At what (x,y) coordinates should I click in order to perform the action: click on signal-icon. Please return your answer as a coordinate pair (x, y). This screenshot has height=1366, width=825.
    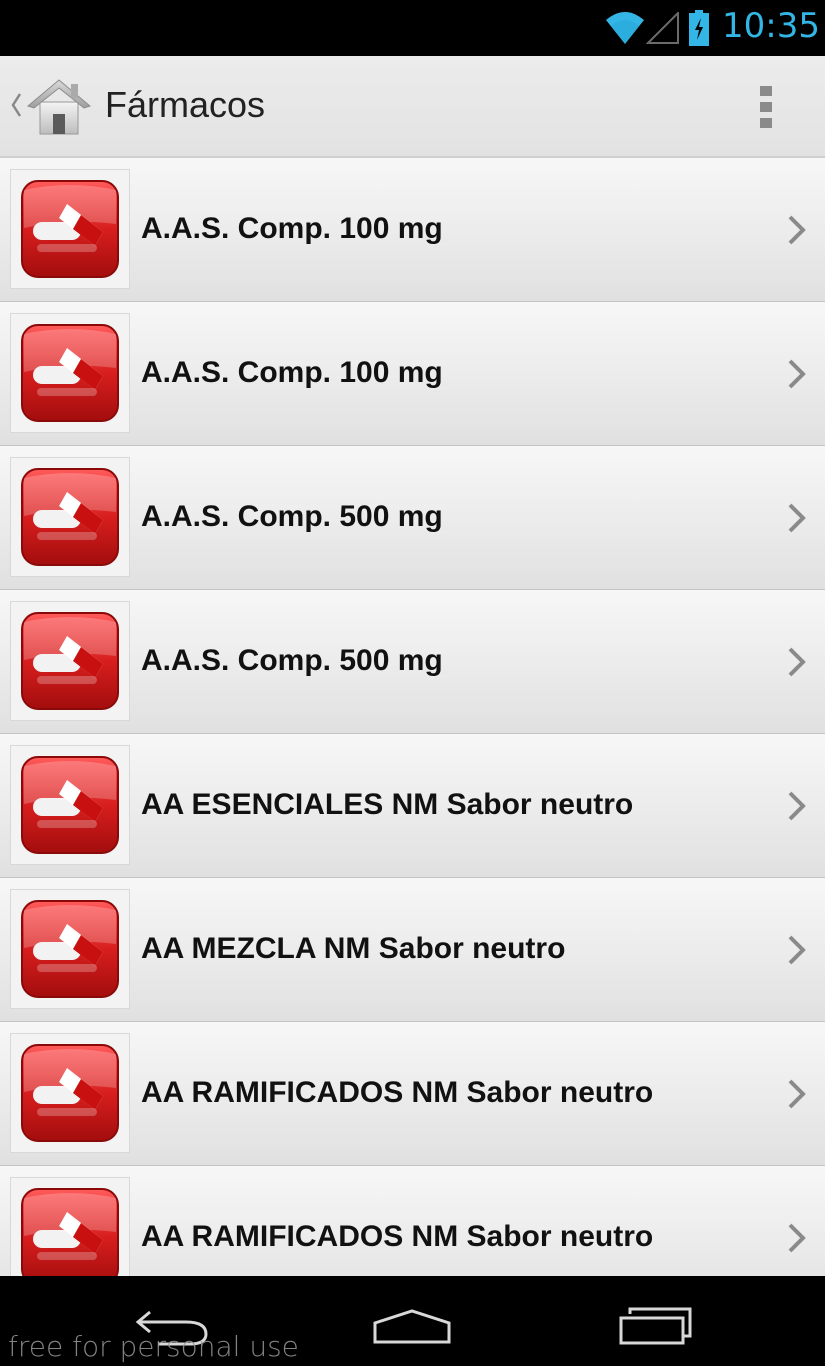
    Looking at the image, I should click on (662, 29).